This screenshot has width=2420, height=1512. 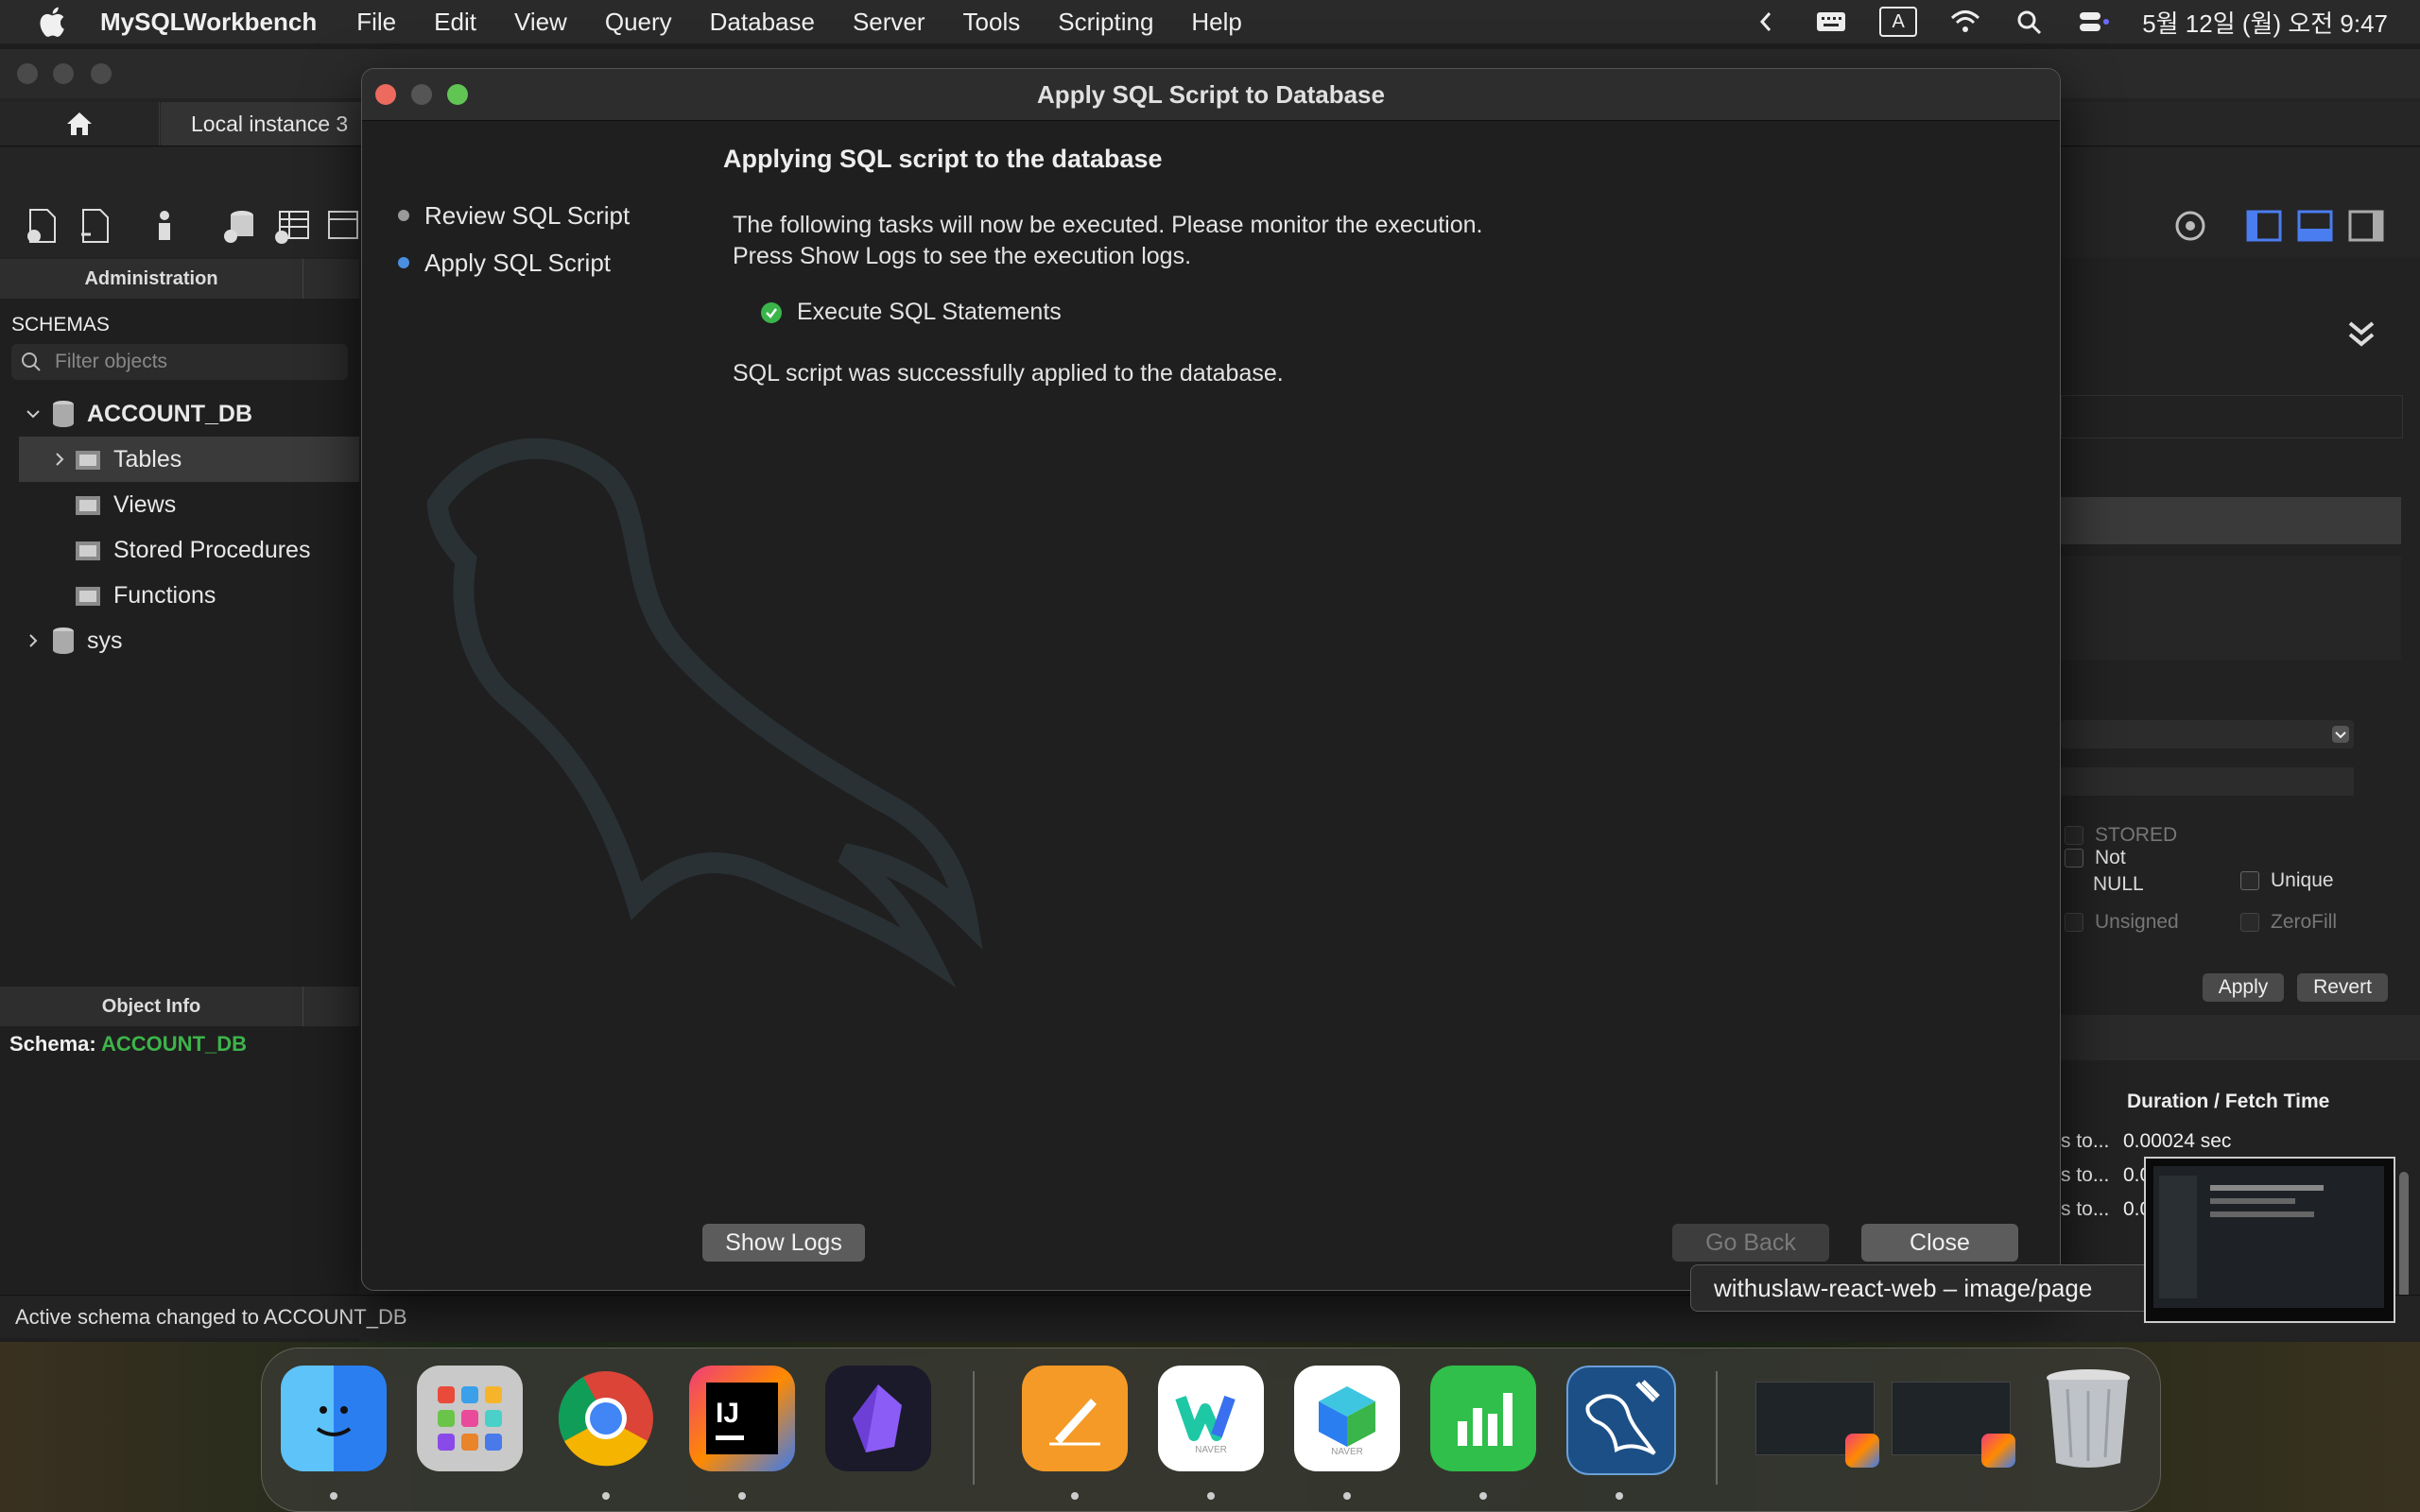 What do you see at coordinates (2231, 520) in the screenshot?
I see `selected-column-row` at bounding box center [2231, 520].